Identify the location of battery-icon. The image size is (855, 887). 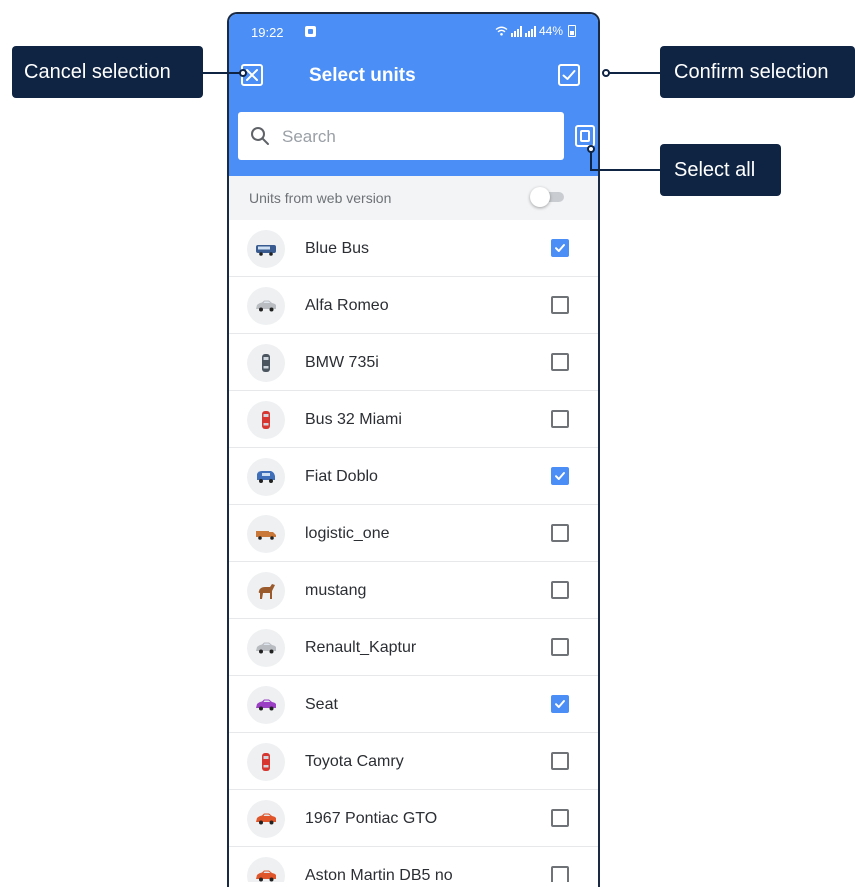
(572, 31).